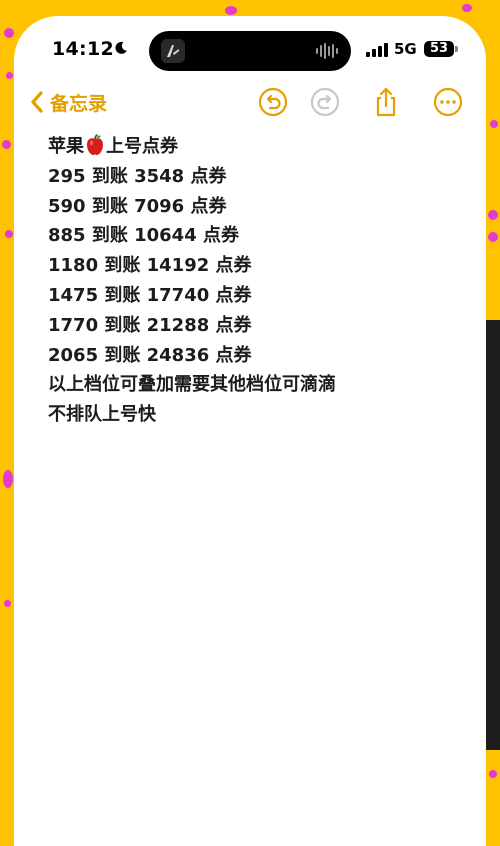 The height and width of the screenshot is (846, 500). I want to click on battery-indicator: 53, so click(439, 49).